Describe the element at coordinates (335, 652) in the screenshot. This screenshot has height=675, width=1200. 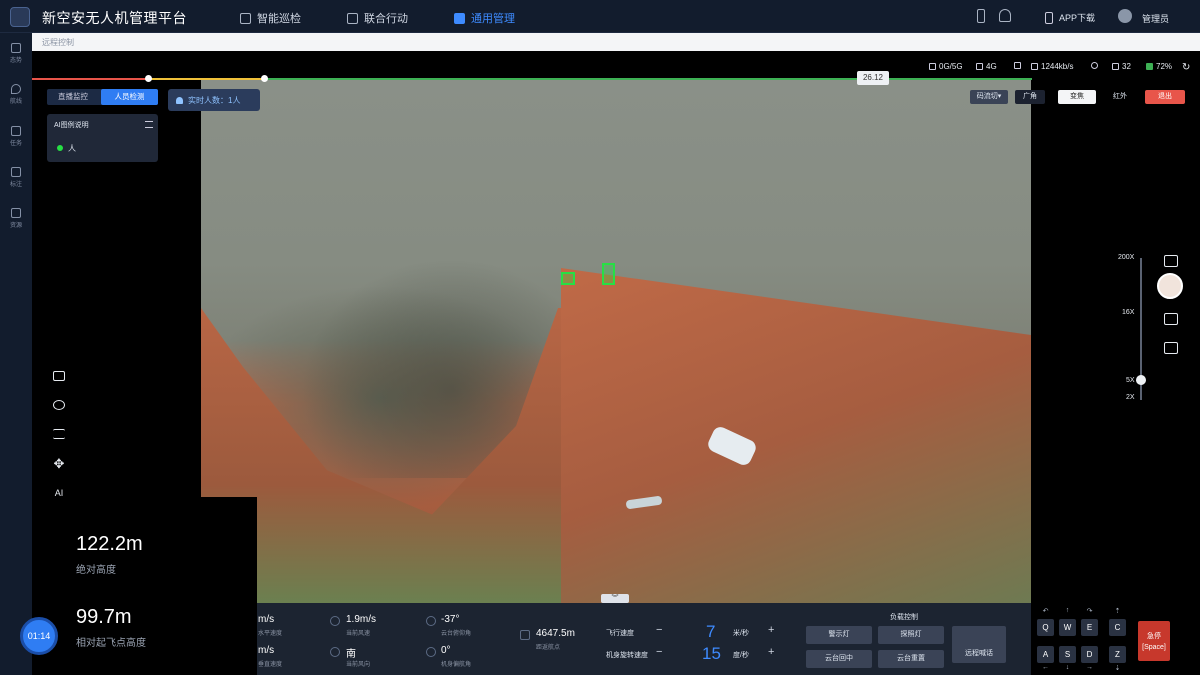
I see `compass-icon` at that location.